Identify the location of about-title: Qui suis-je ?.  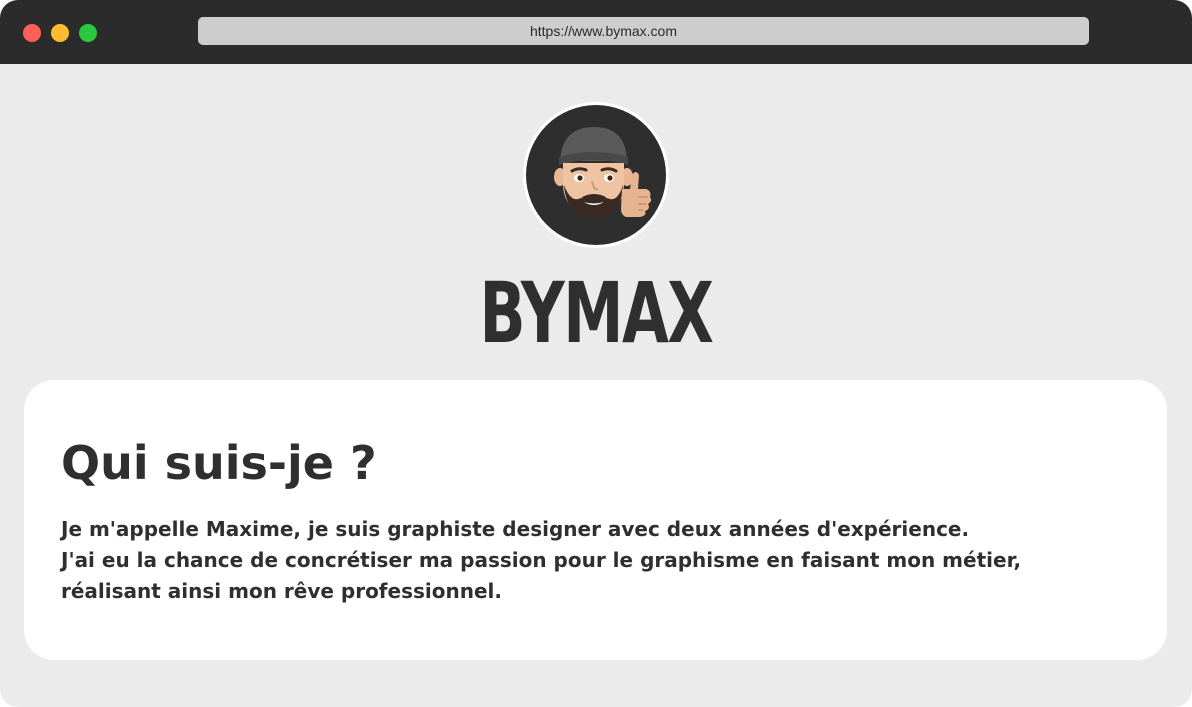
(219, 463).